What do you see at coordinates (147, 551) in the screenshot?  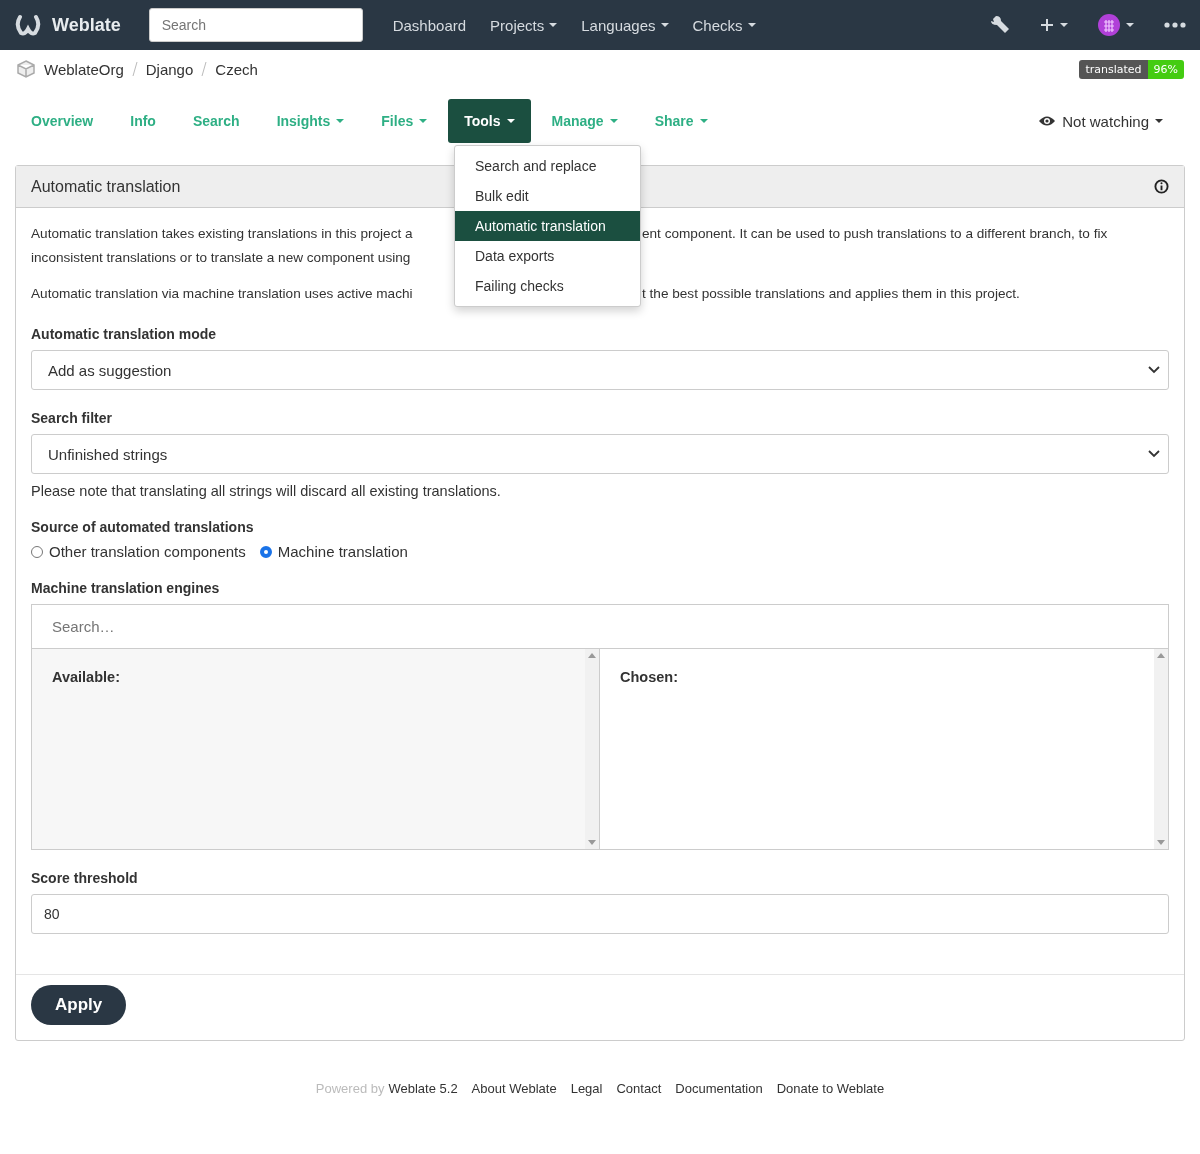 I see `radio-label: Other translation components` at bounding box center [147, 551].